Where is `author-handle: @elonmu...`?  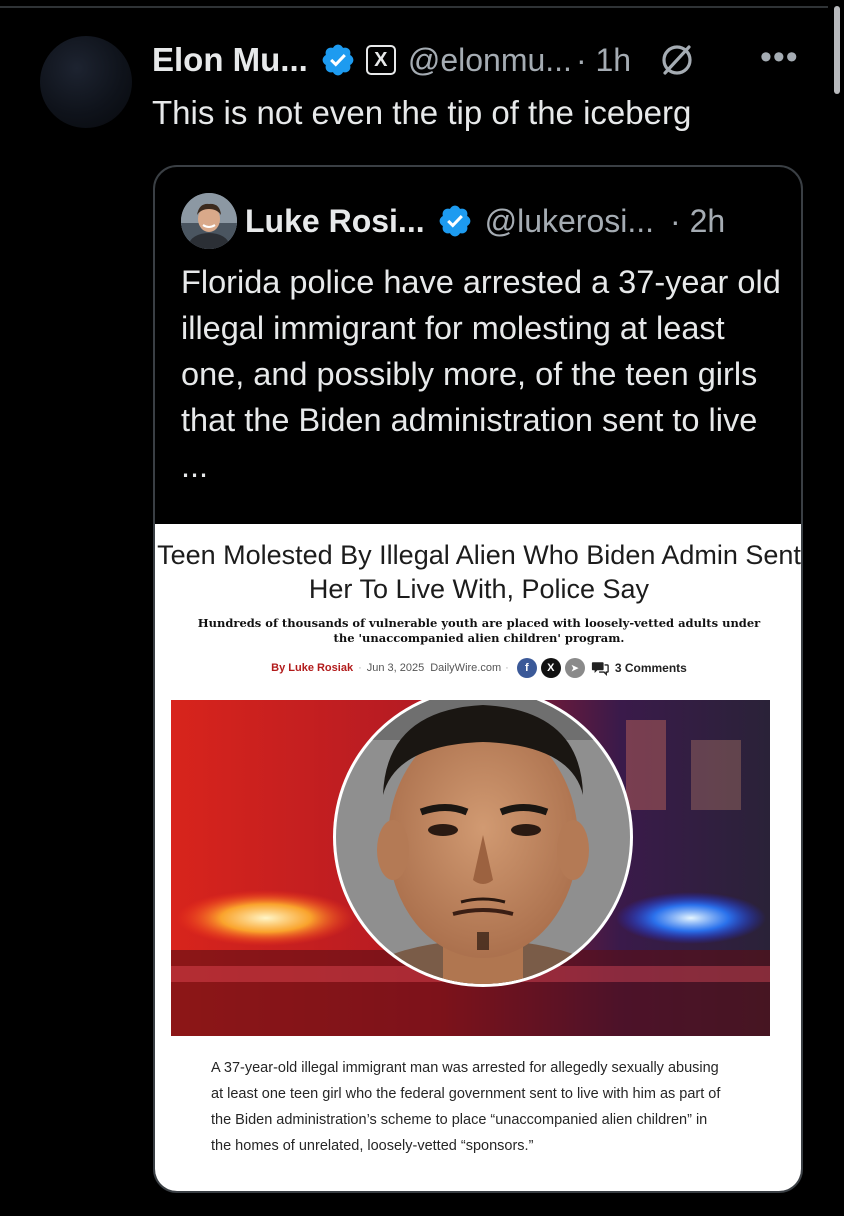 author-handle: @elonmu... is located at coordinates (490, 60).